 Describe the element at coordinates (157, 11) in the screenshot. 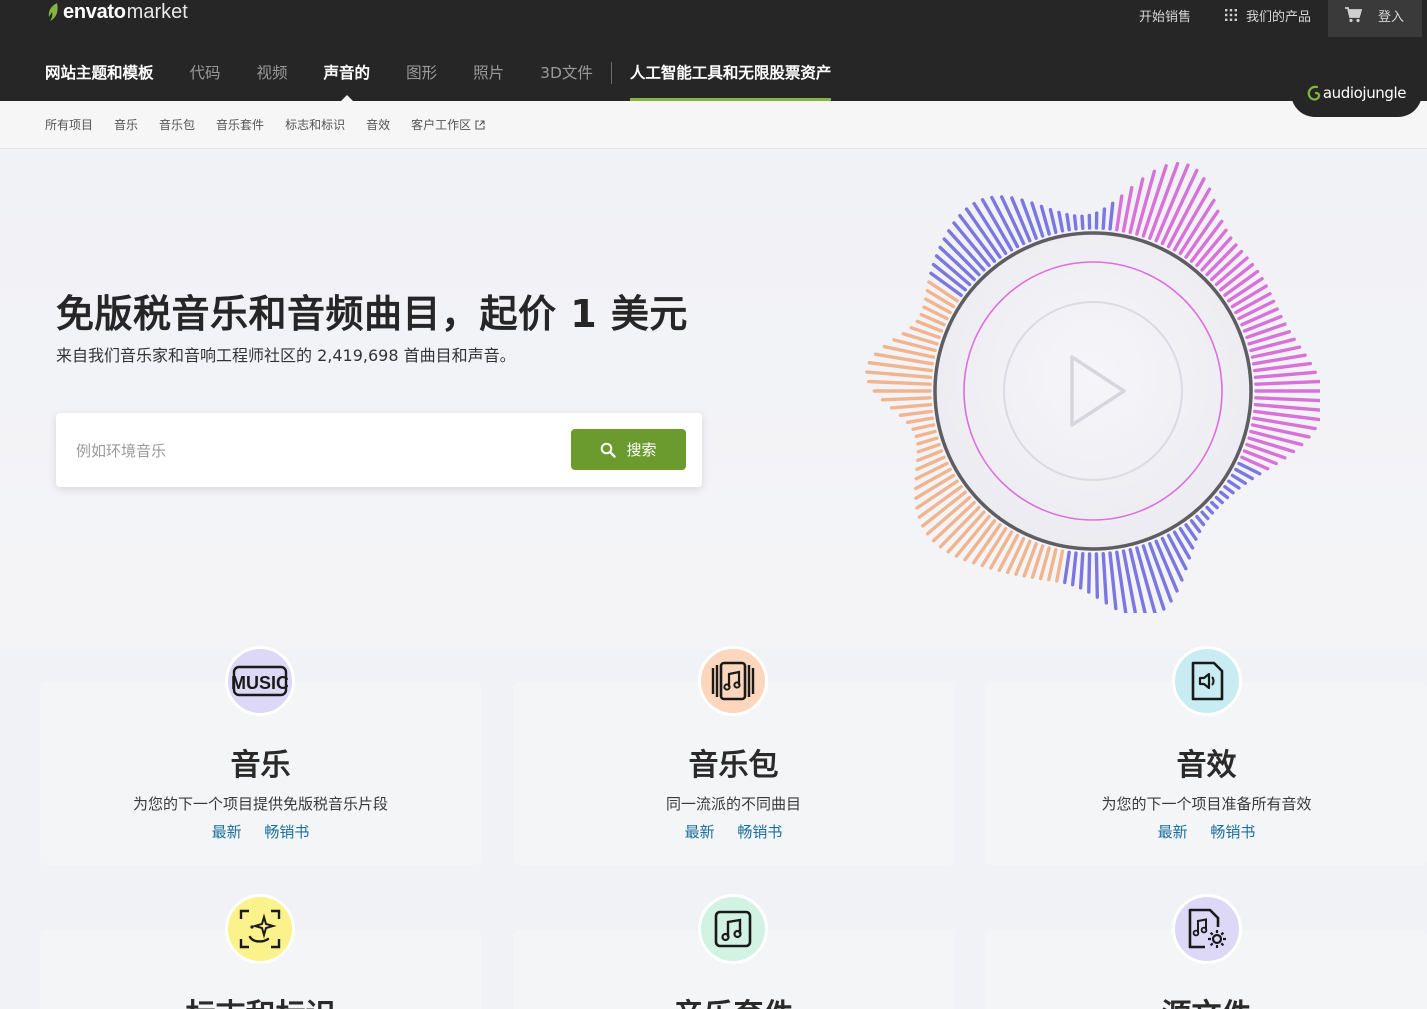

I see `brand-suffix: market` at that location.